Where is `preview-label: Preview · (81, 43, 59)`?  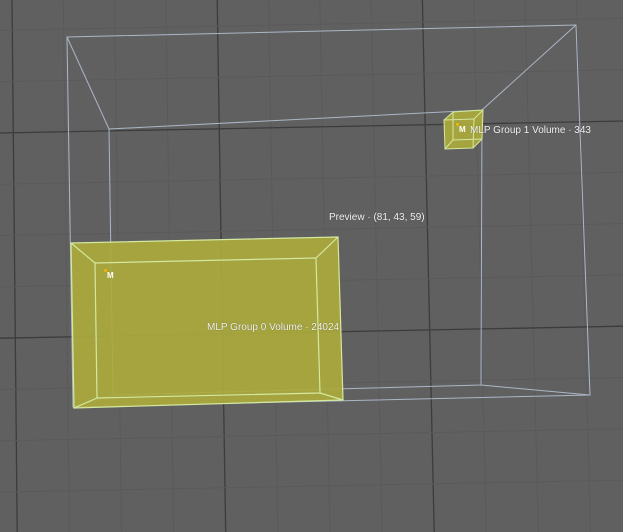 preview-label: Preview · (81, 43, 59) is located at coordinates (377, 217).